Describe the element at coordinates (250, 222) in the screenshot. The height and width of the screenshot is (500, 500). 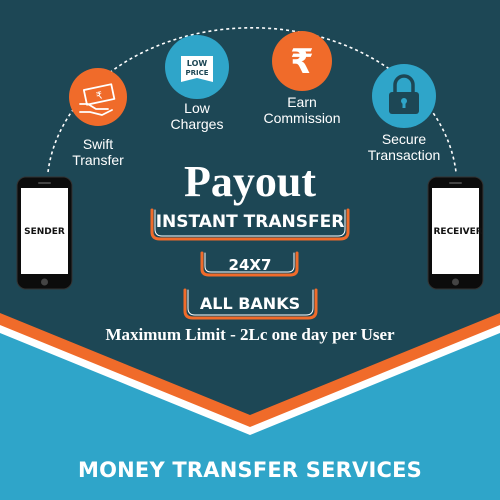
I see `instant-transfer-label: INSTANT TRANSFER` at that location.